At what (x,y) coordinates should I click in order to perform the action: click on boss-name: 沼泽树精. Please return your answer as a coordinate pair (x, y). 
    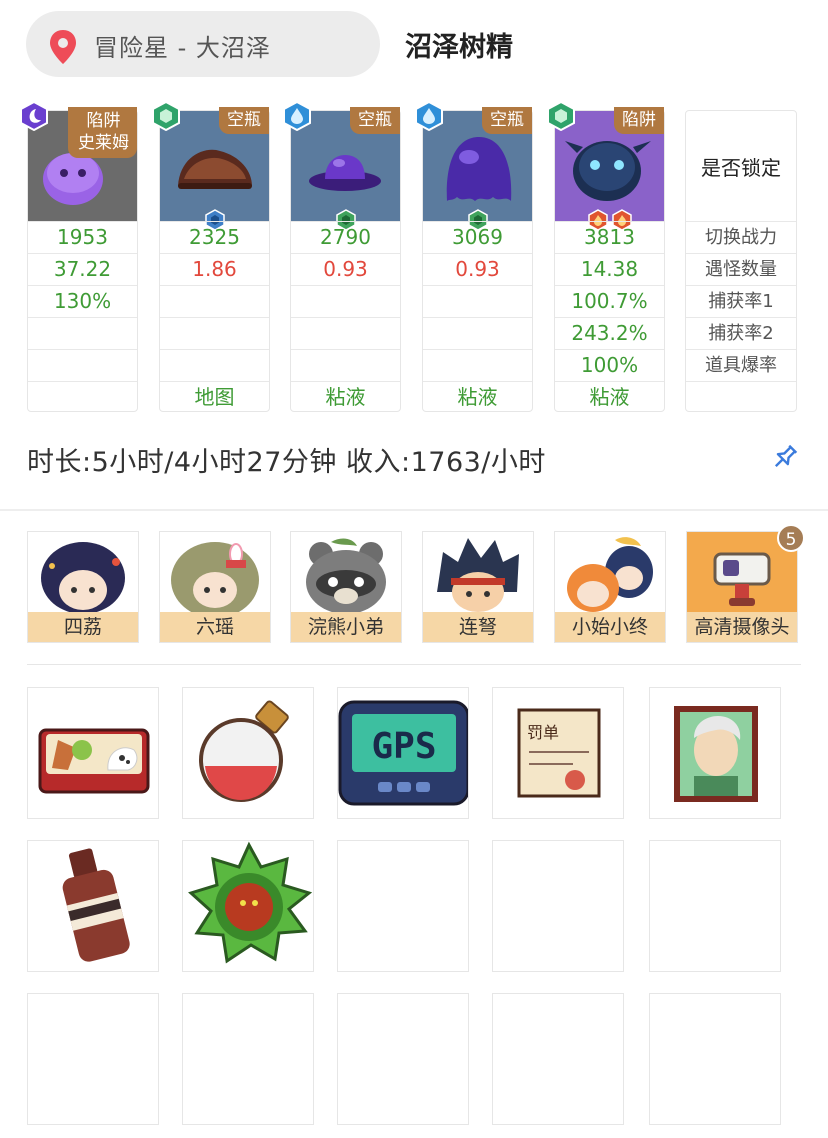
    Looking at the image, I should click on (459, 47).